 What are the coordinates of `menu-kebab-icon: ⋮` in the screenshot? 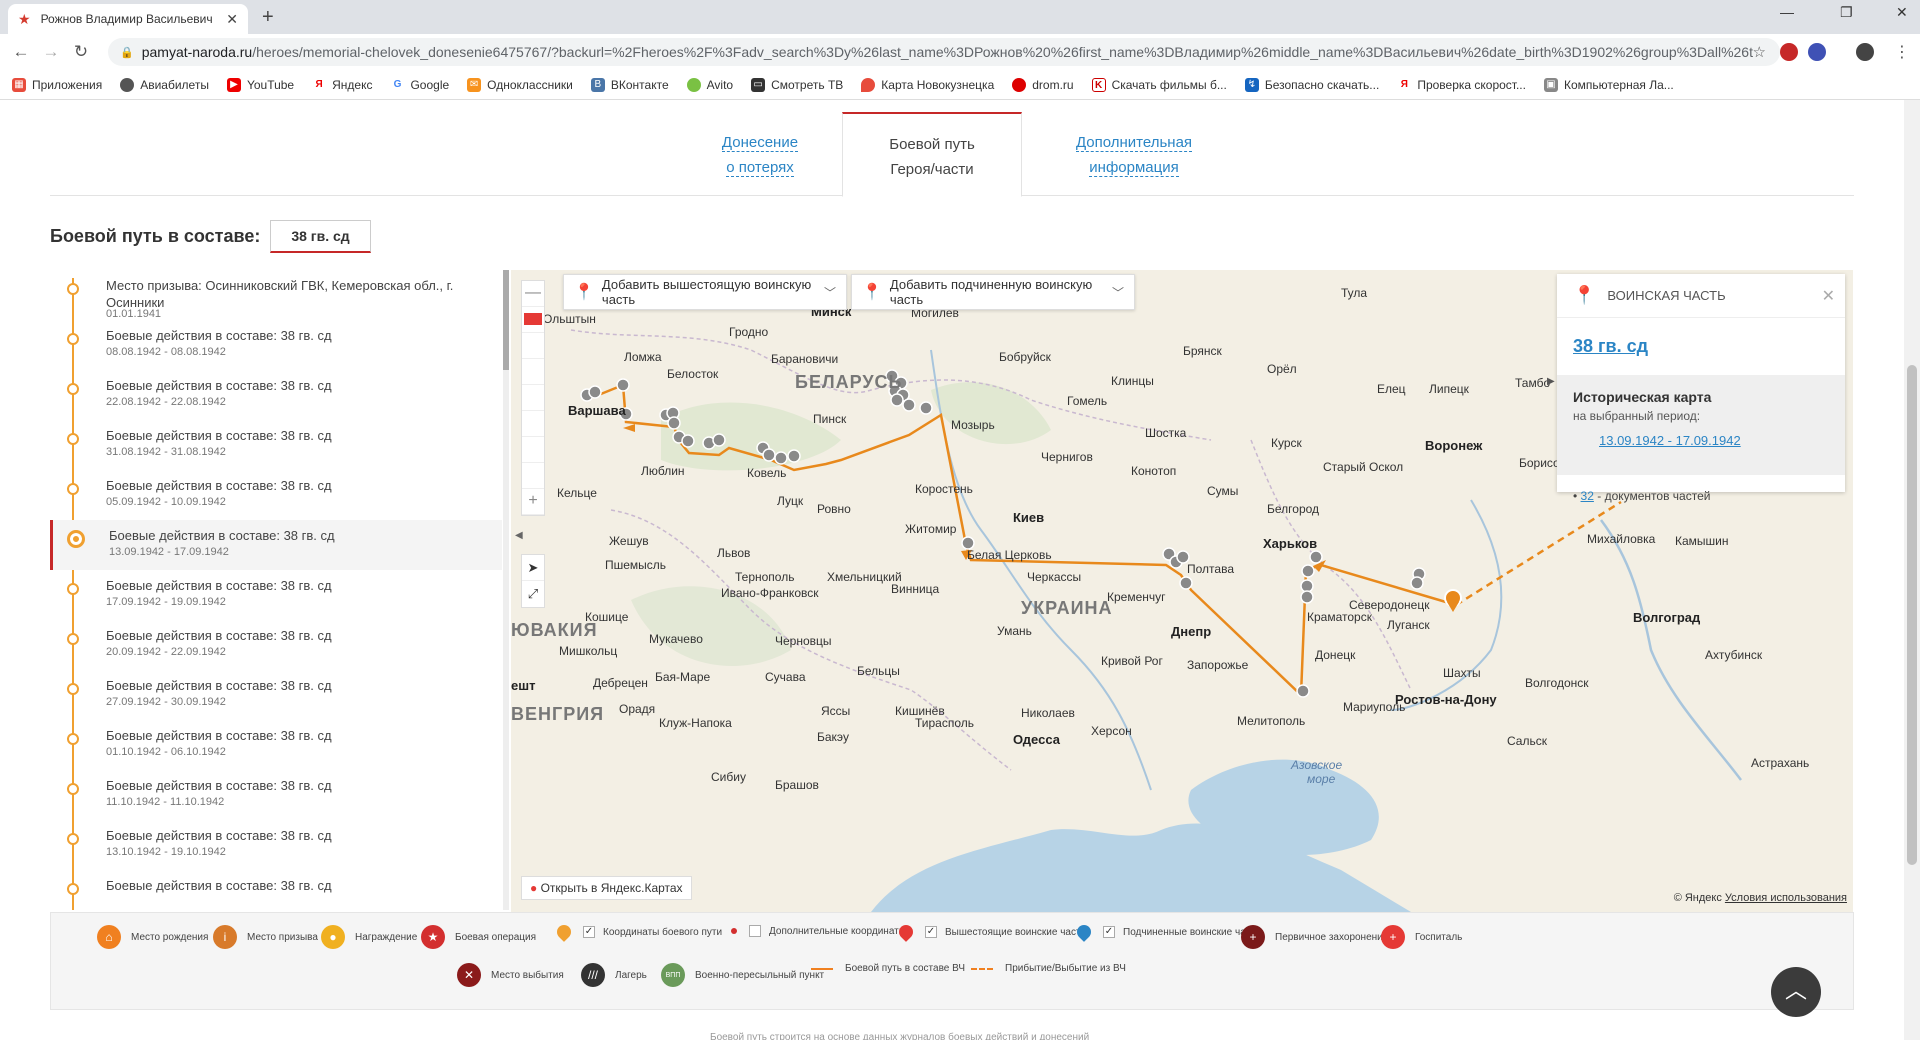 It's located at (1902, 52).